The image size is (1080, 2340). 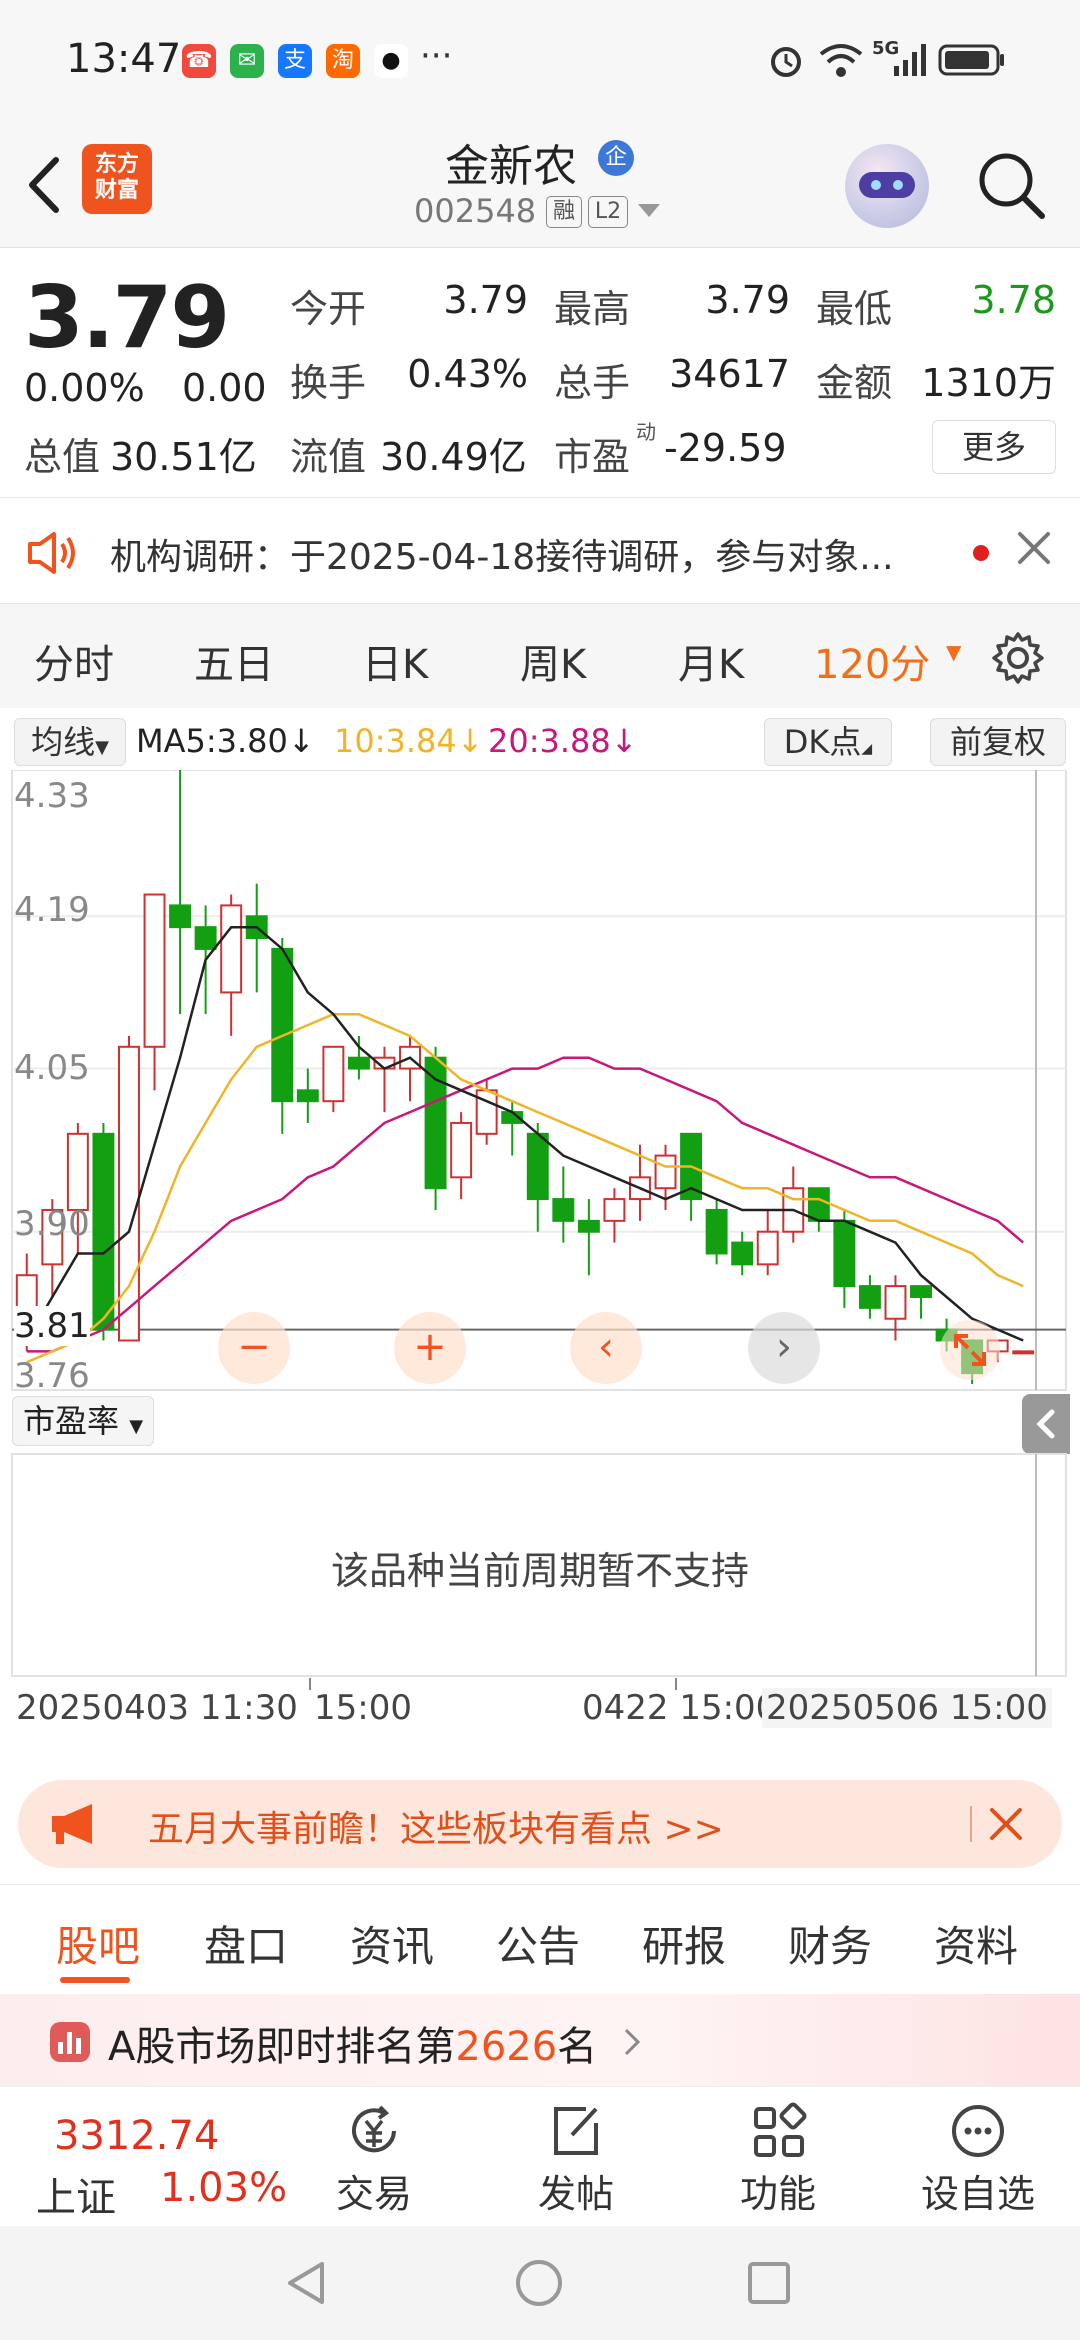 I want to click on functions-label: 功能, so click(x=777, y=2194).